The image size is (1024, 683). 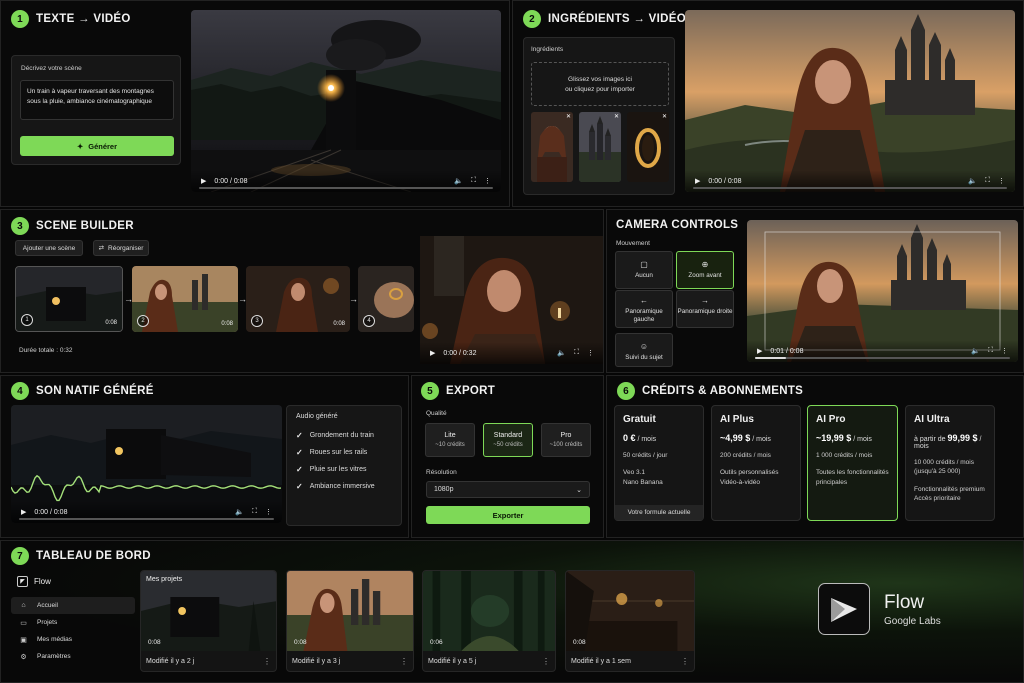 What do you see at coordinates (932, 419) in the screenshot?
I see `plan-name: AI Ultra` at bounding box center [932, 419].